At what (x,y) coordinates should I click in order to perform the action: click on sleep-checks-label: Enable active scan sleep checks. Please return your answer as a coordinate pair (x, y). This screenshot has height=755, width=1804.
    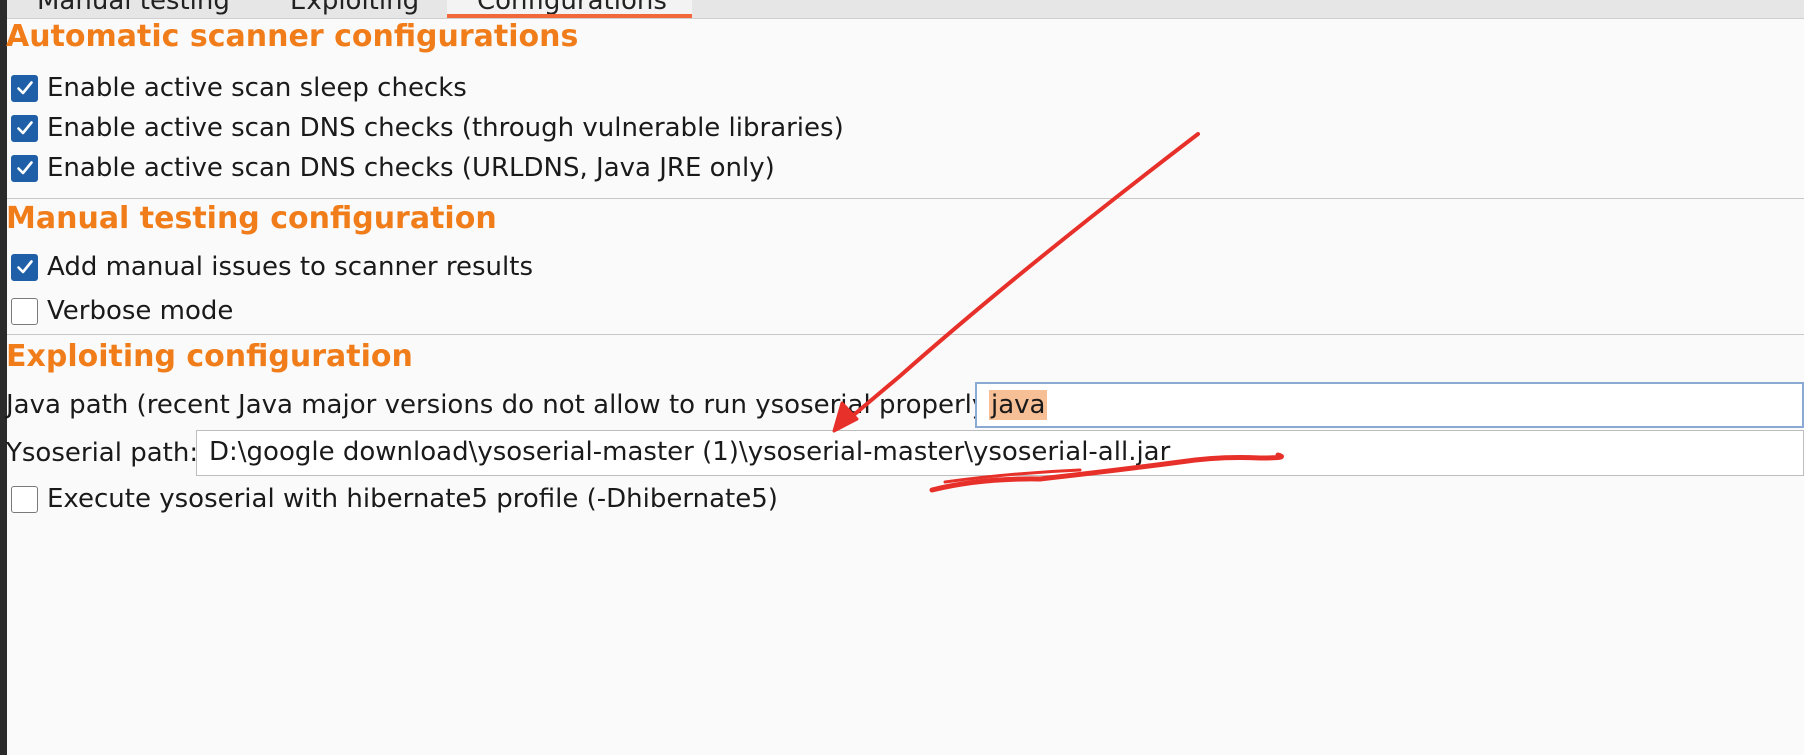
    Looking at the image, I should click on (257, 88).